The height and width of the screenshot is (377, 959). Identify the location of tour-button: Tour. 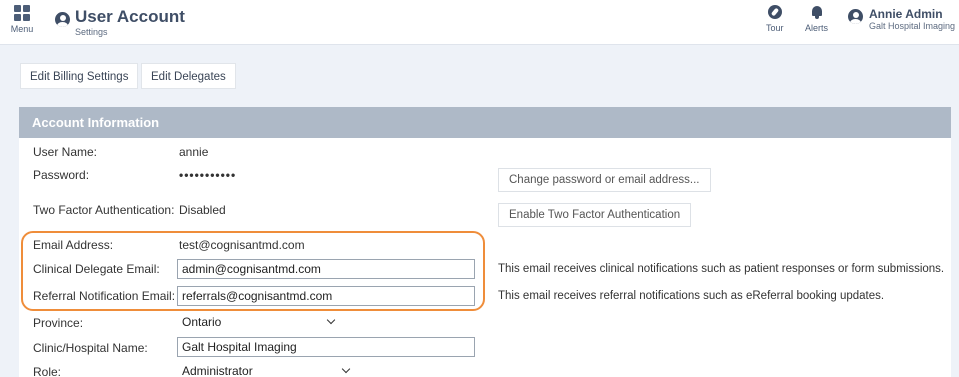
(775, 19).